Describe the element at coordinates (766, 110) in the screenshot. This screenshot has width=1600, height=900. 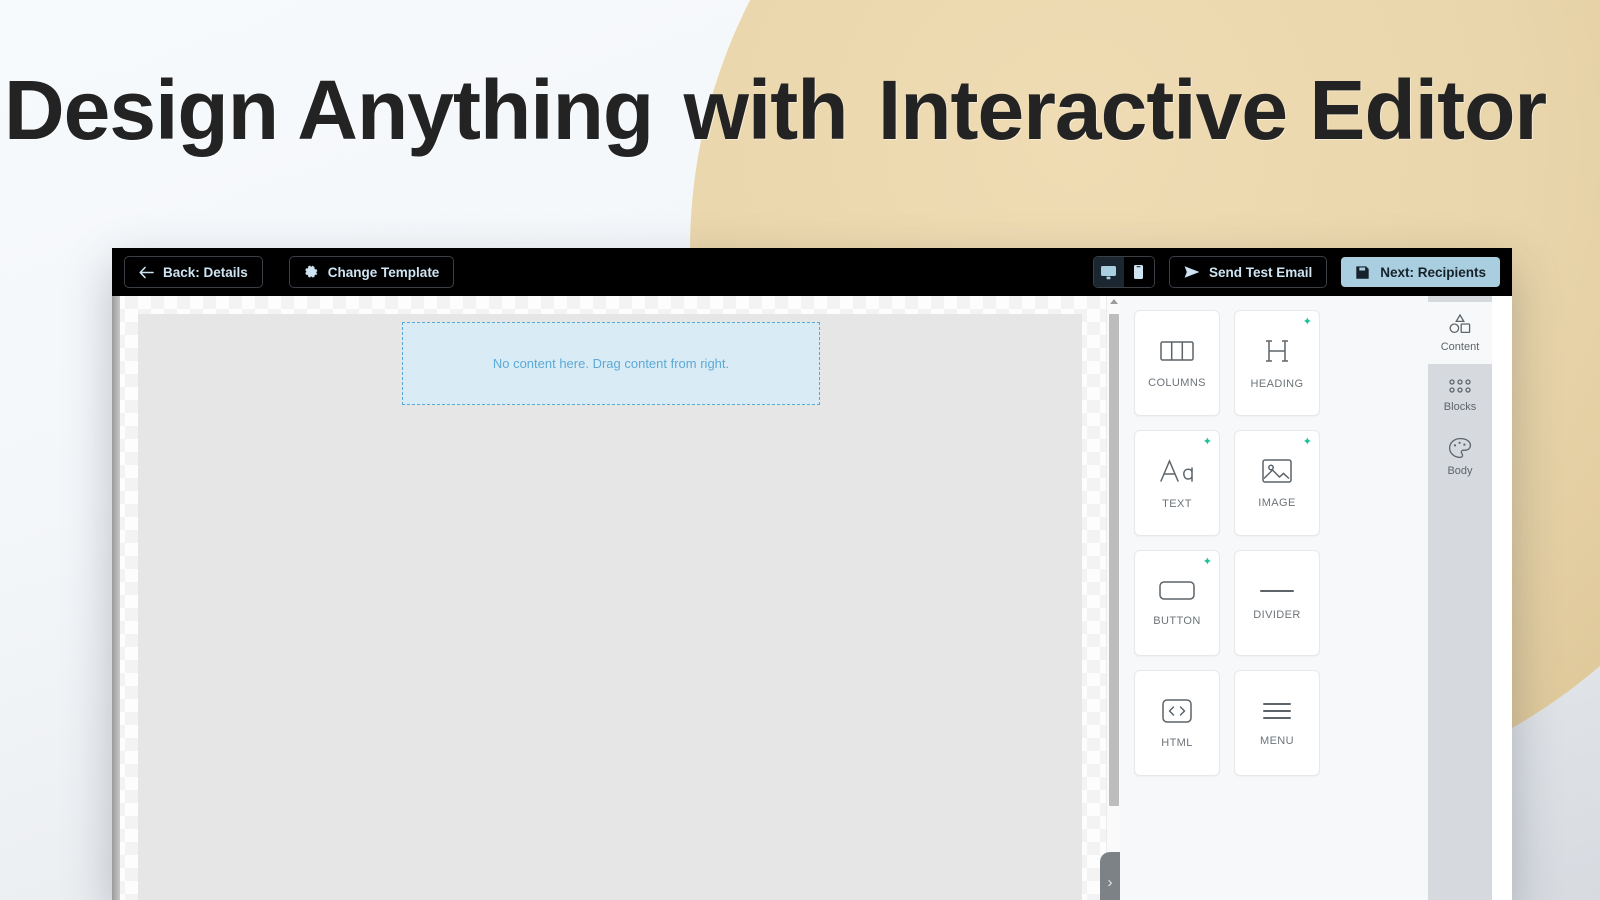
I see `headline-part-2: with` at that location.